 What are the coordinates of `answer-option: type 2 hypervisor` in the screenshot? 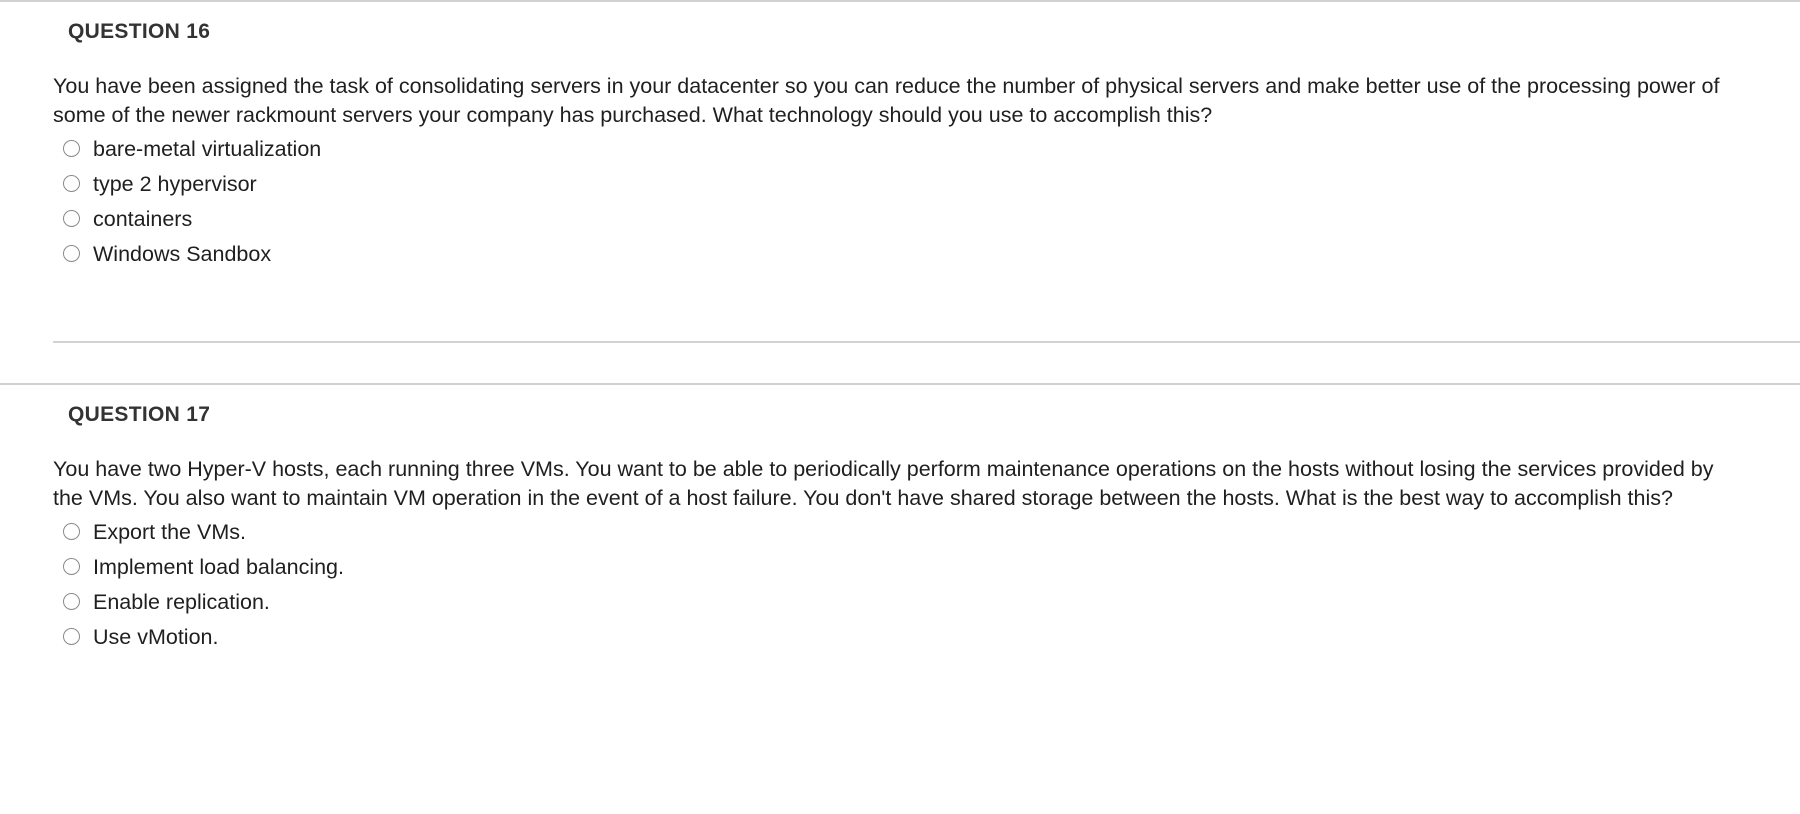 It's located at (900, 183).